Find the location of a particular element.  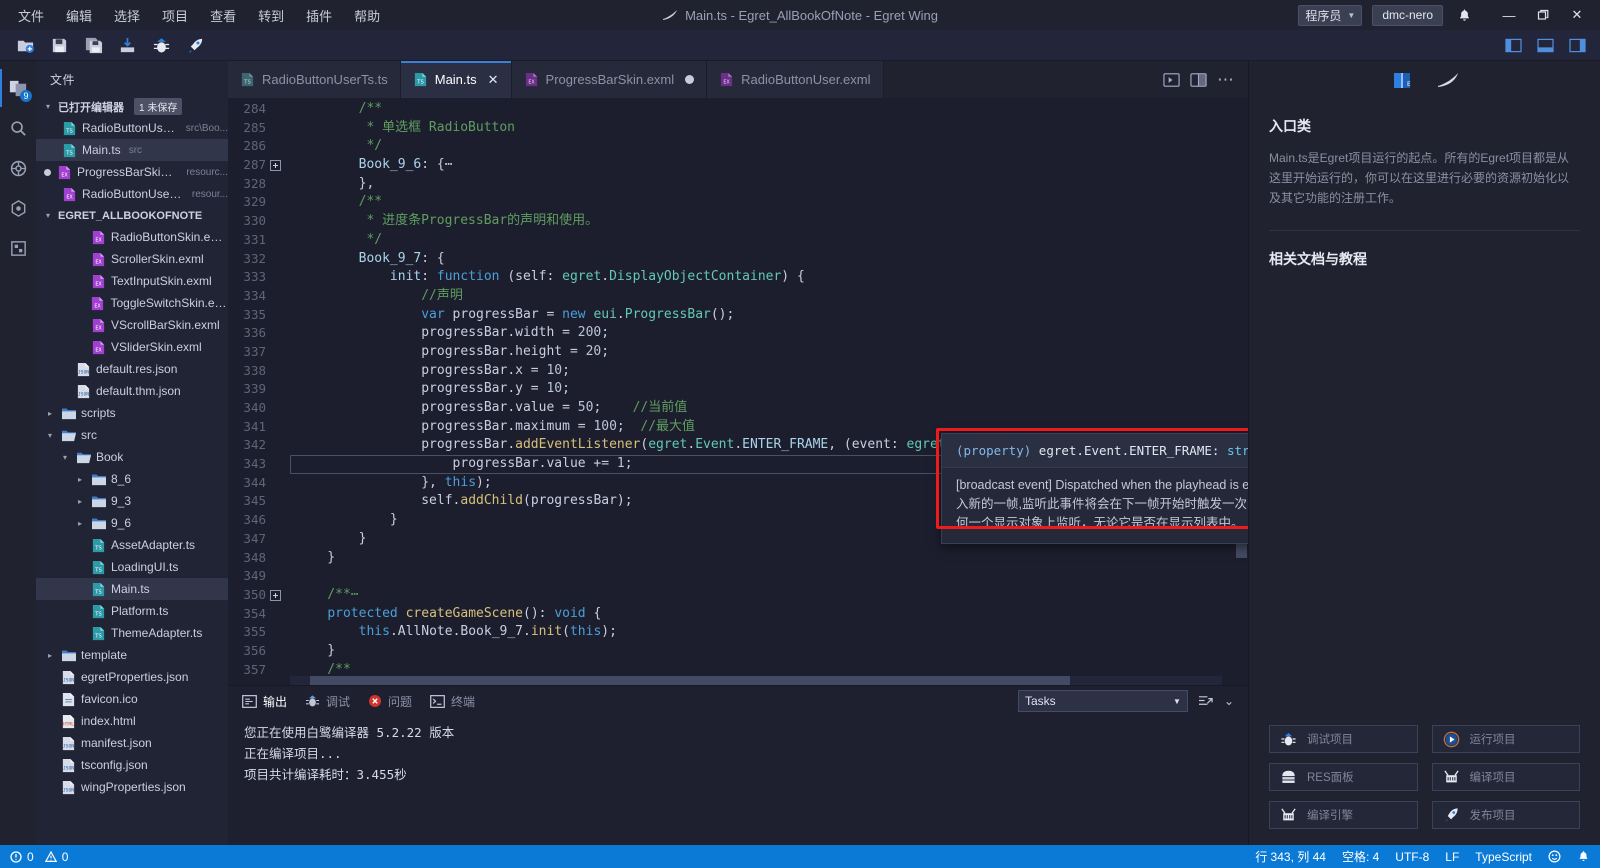

open-editors-header: 已打开编辑器 1 未保存 is located at coordinates (132, 106).